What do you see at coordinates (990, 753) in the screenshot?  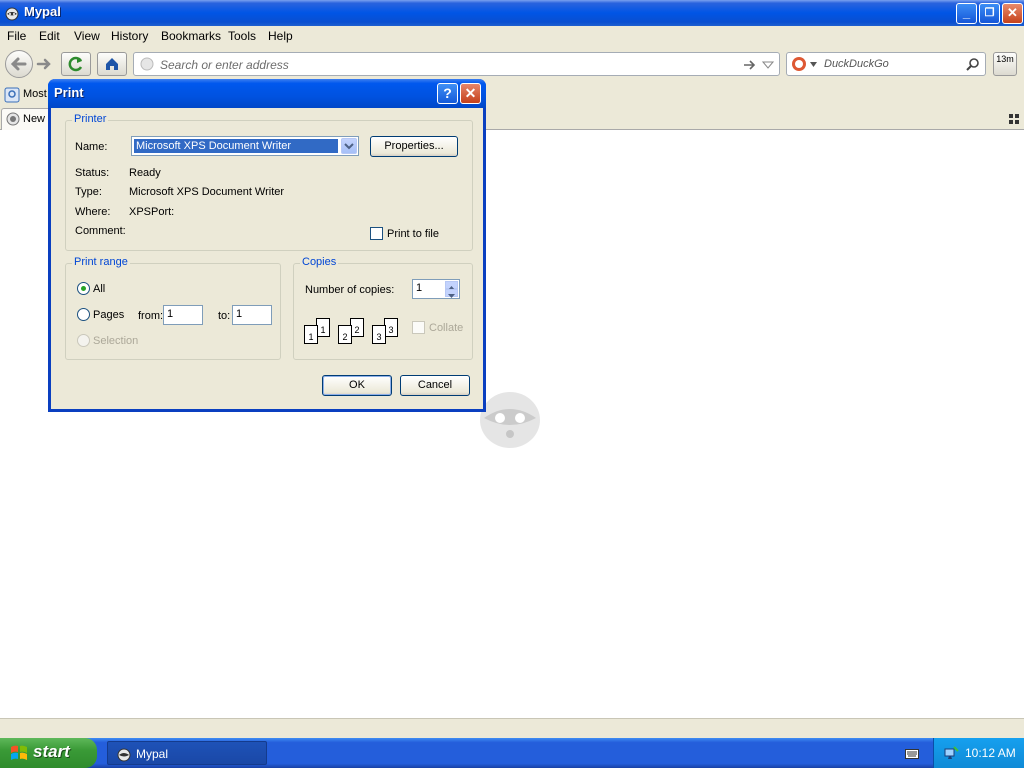 I see `clock: 10:12 AM` at bounding box center [990, 753].